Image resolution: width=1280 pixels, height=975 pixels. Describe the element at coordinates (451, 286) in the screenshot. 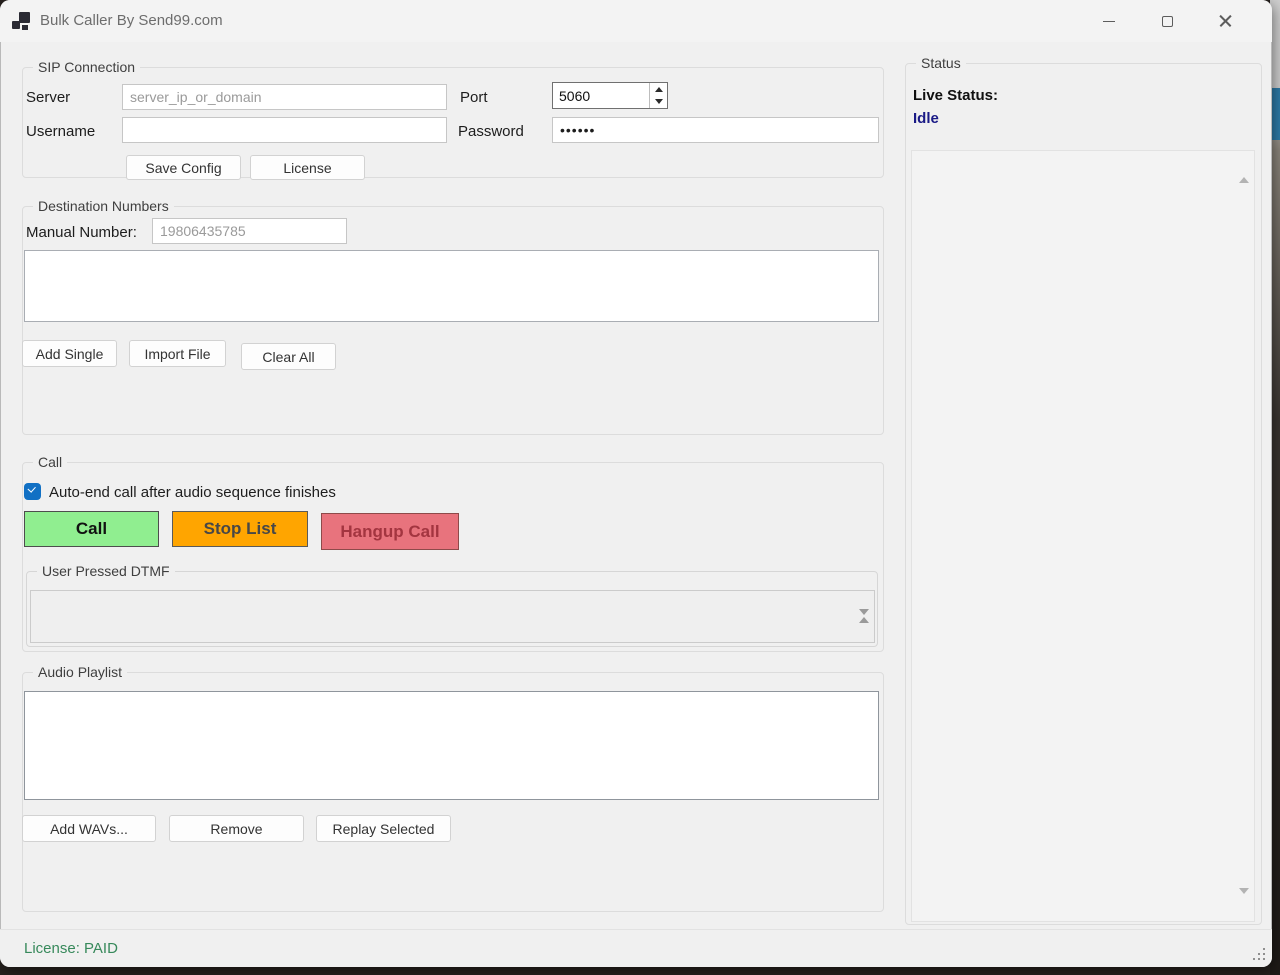

I see `destination-numbers-list` at that location.